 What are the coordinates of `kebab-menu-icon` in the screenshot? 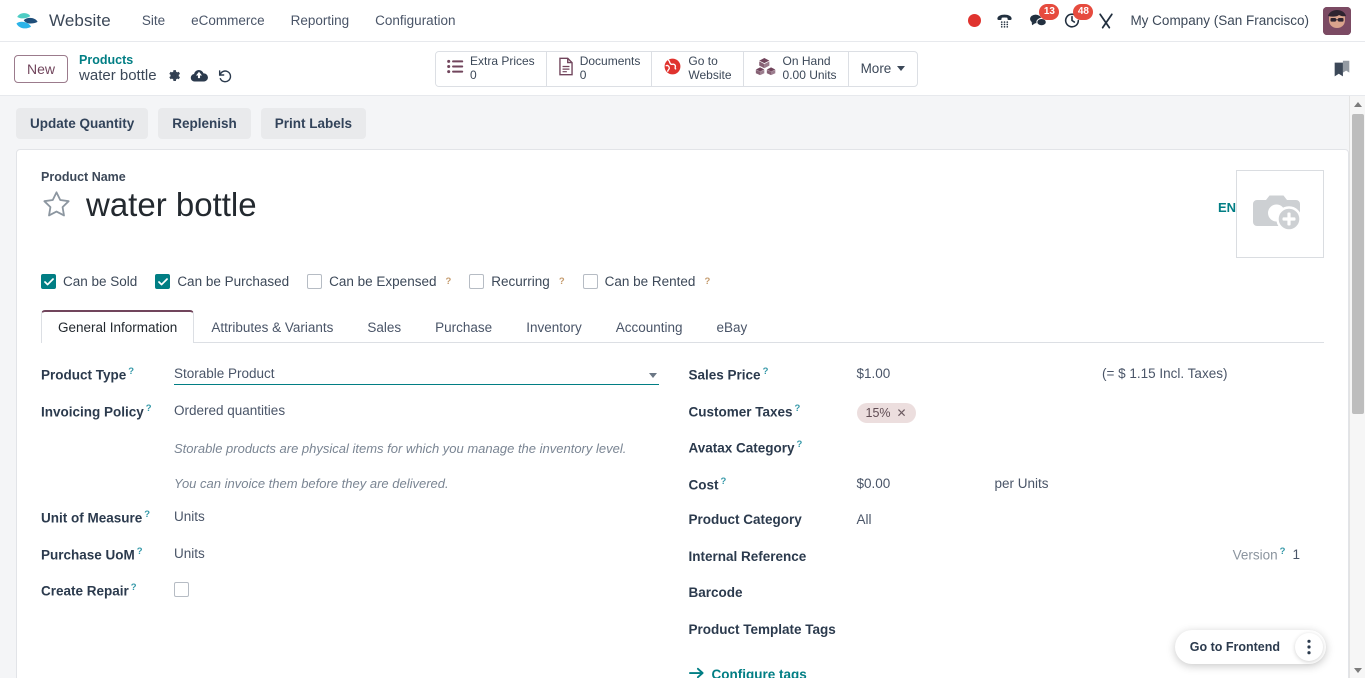 It's located at (1309, 647).